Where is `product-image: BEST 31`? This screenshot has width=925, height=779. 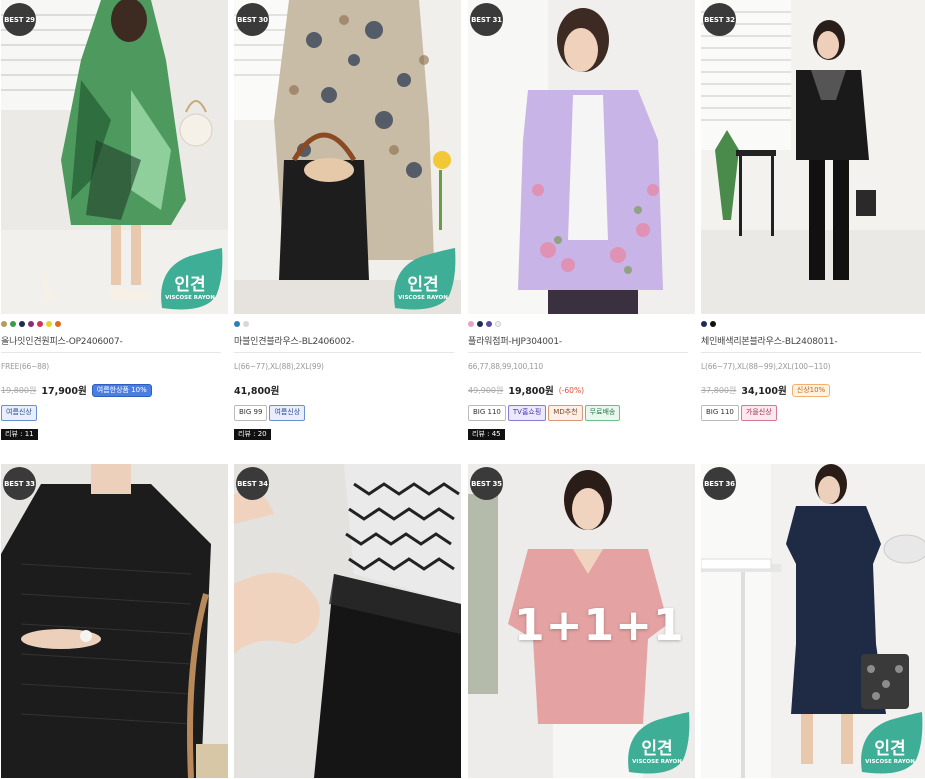
product-image: BEST 31 is located at coordinates (581, 157).